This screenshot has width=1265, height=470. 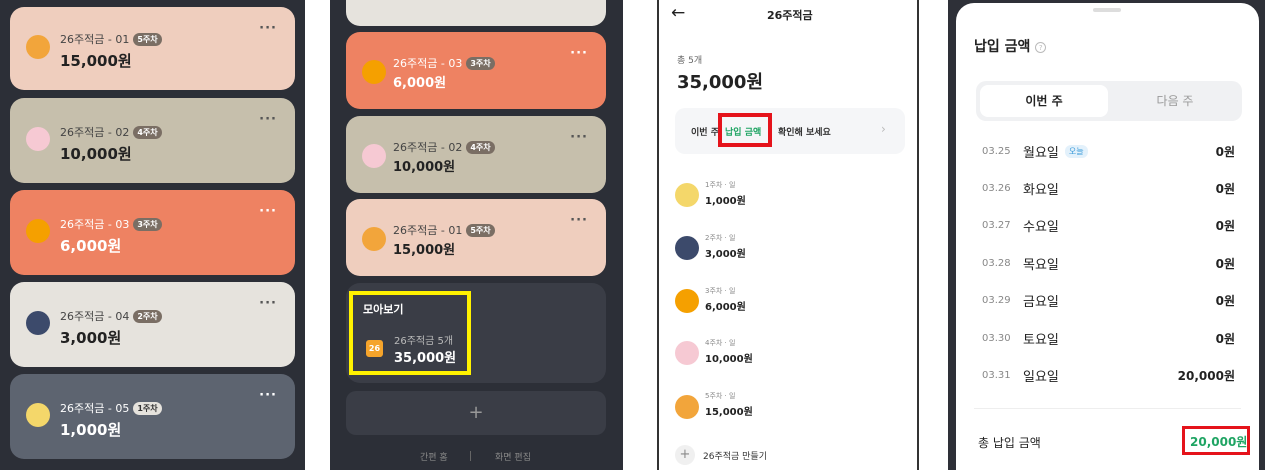 What do you see at coordinates (883, 129) in the screenshot?
I see `chevron-right-icon: ›` at bounding box center [883, 129].